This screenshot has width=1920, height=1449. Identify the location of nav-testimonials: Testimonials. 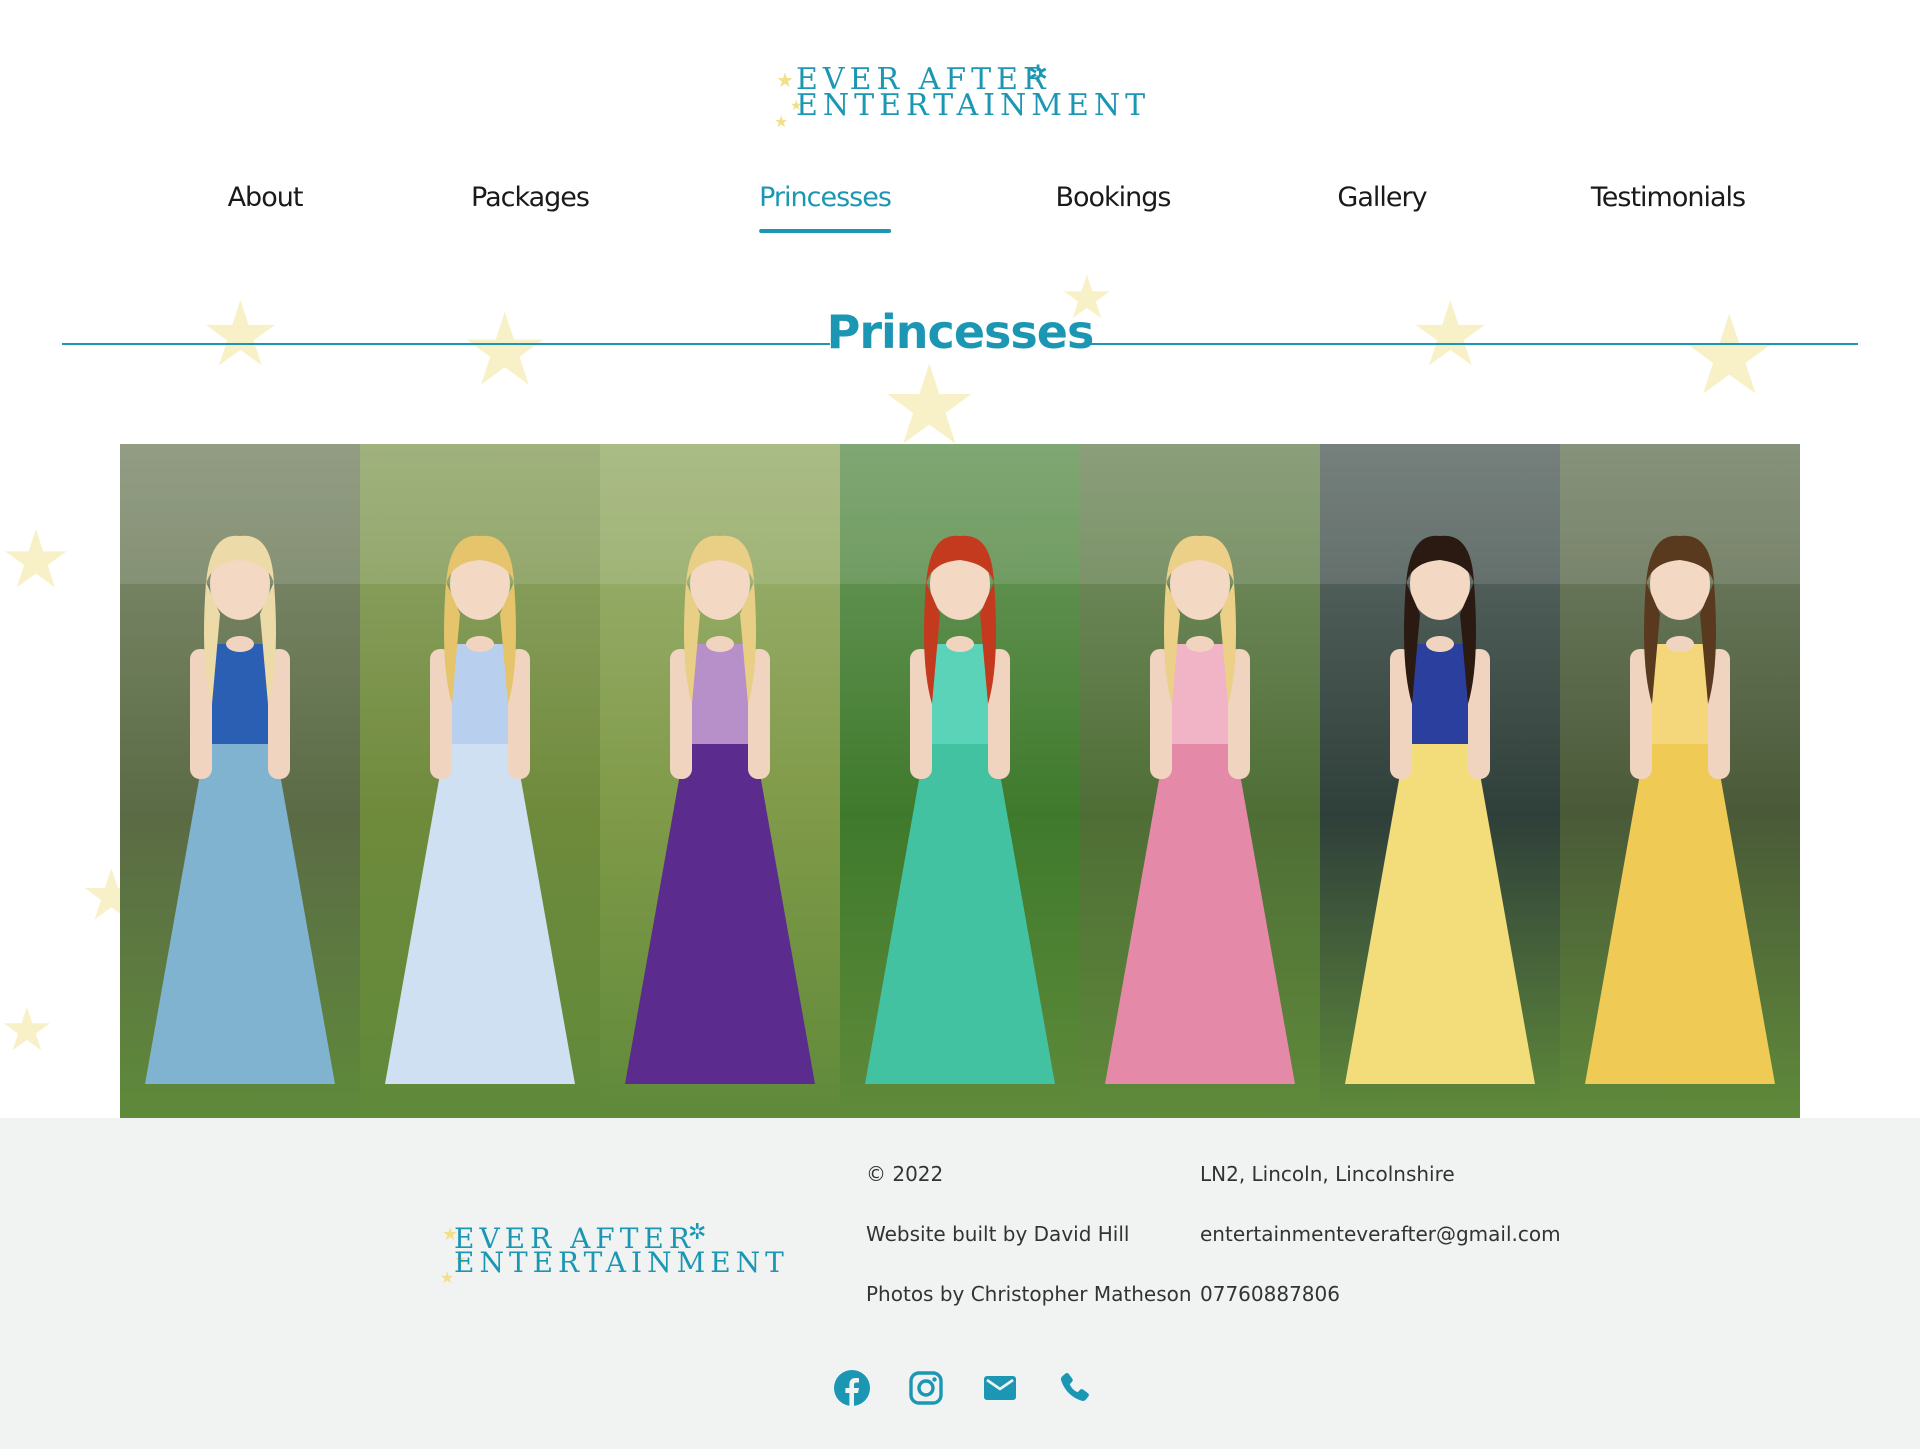
(1668, 197).